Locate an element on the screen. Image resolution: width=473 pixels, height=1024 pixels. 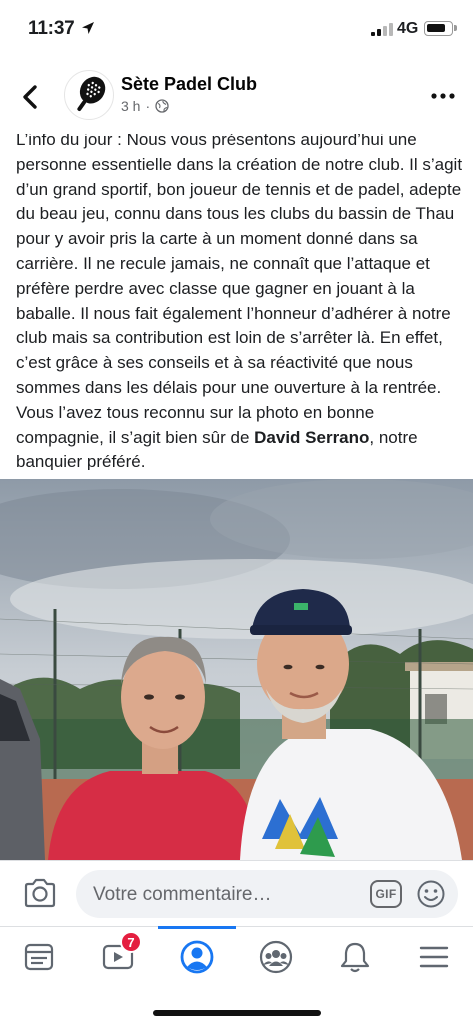
avatar is located at coordinates (89, 95).